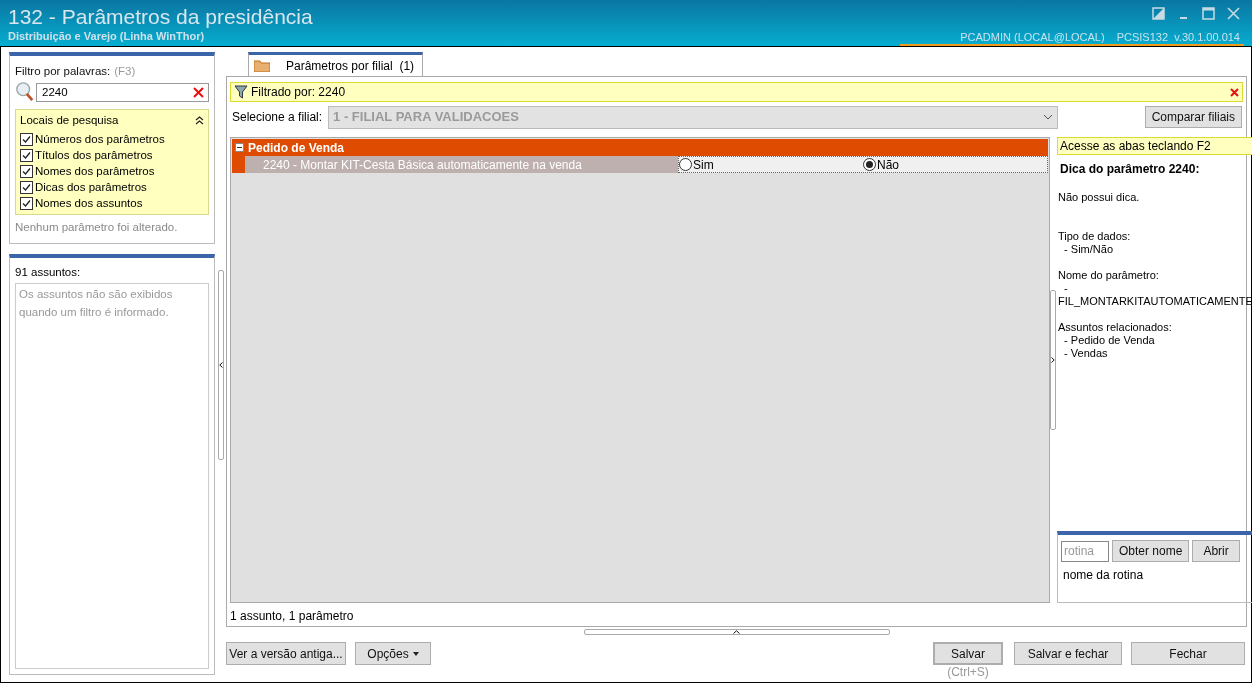 The image size is (1252, 683). What do you see at coordinates (1048, 117) in the screenshot?
I see `chevron-down-icon` at bounding box center [1048, 117].